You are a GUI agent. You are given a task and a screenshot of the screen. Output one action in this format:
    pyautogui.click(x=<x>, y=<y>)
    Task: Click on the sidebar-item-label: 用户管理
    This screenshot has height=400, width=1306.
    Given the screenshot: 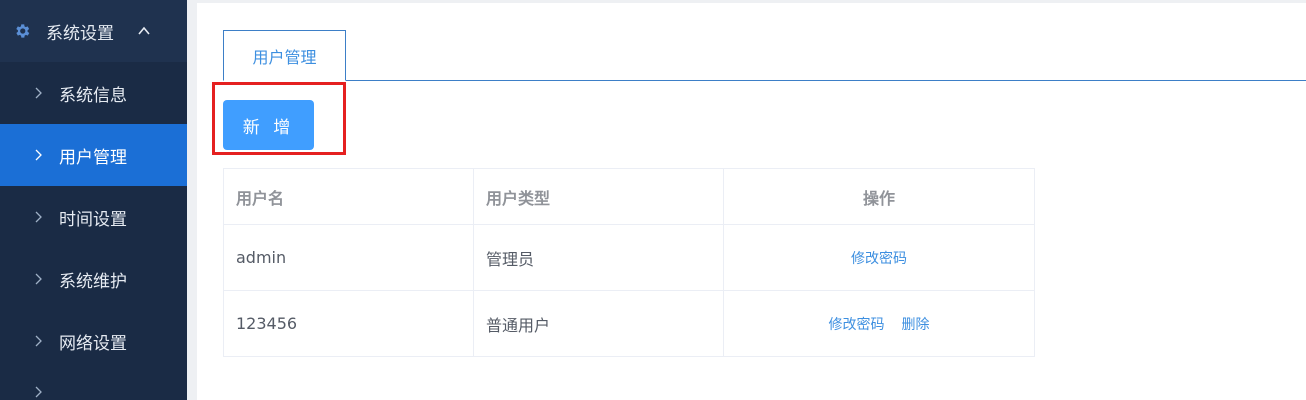 What is the action you would take?
    pyautogui.click(x=93, y=157)
    